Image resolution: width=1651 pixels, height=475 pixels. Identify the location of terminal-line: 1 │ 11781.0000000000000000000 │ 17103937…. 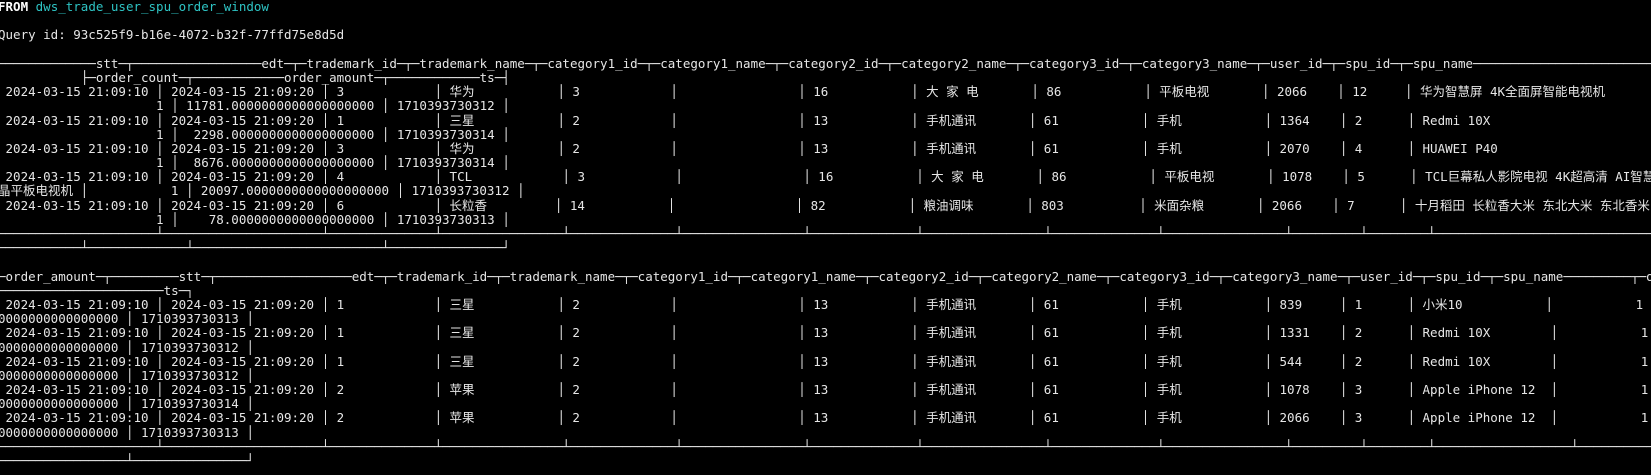
(255, 106).